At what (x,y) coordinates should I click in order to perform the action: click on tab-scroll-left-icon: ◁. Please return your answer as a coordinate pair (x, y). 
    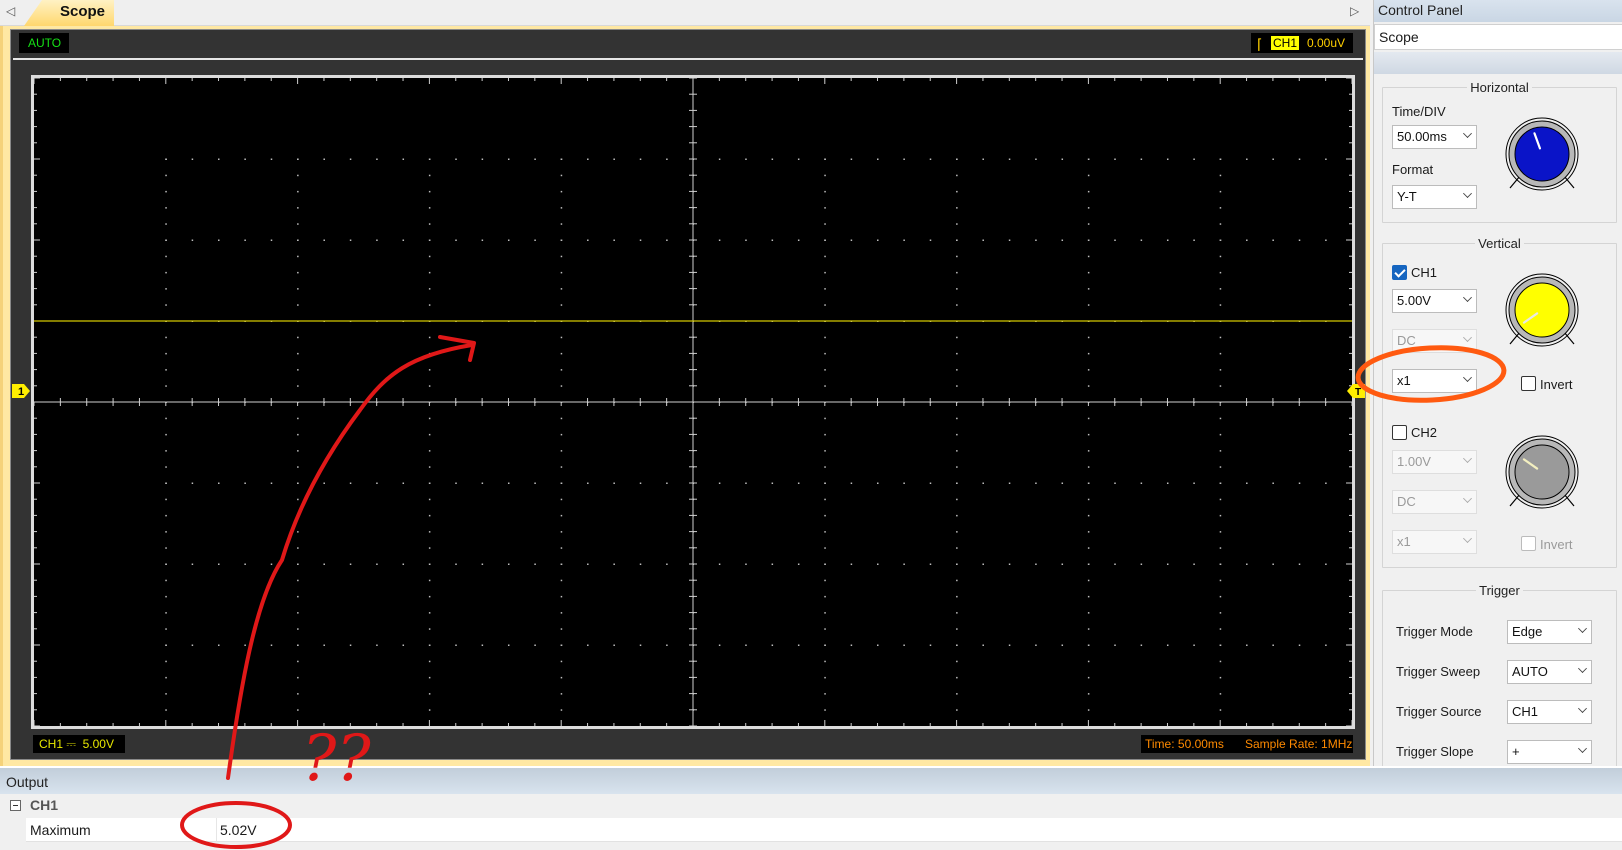
    Looking at the image, I should click on (12, 12).